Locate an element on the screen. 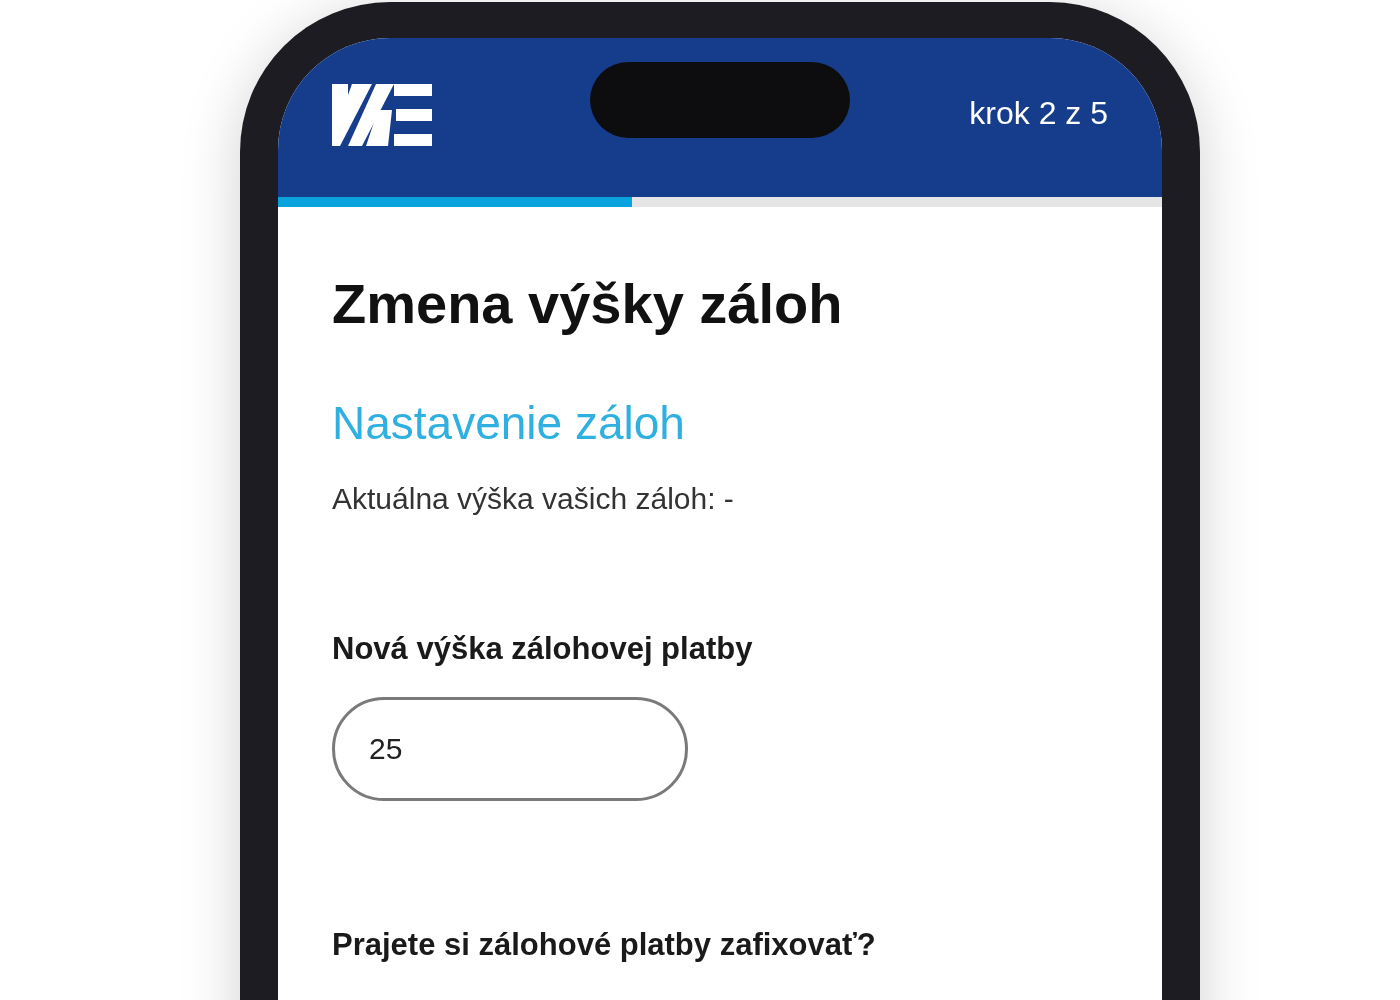 Image resolution: width=1400 pixels, height=1000 pixels. page-title: Zmena výšky záloh is located at coordinates (588, 304).